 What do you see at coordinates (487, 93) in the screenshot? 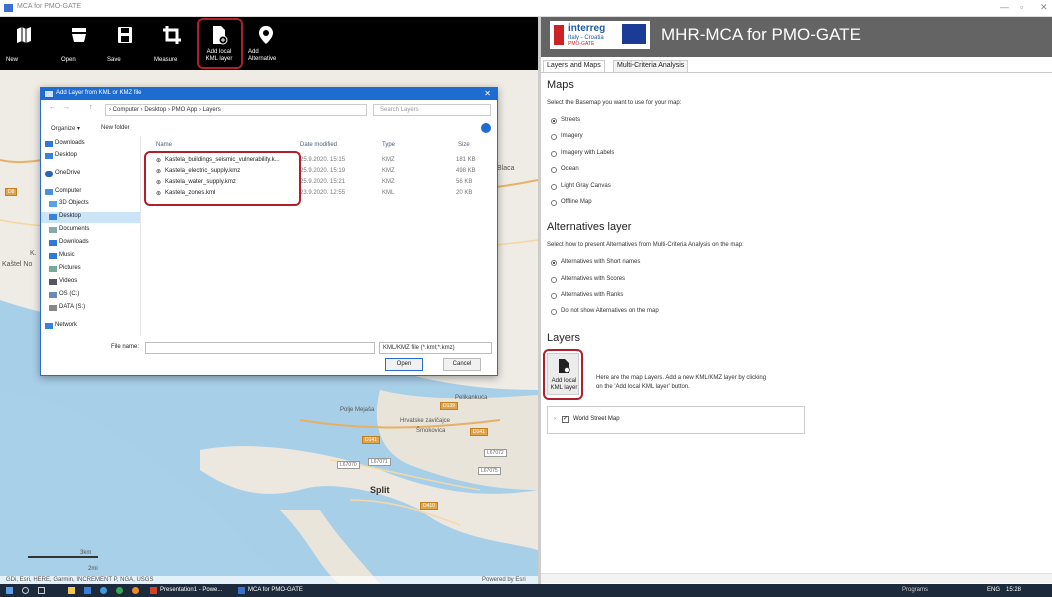
I see `dialog-close-button: ✕` at bounding box center [487, 93].